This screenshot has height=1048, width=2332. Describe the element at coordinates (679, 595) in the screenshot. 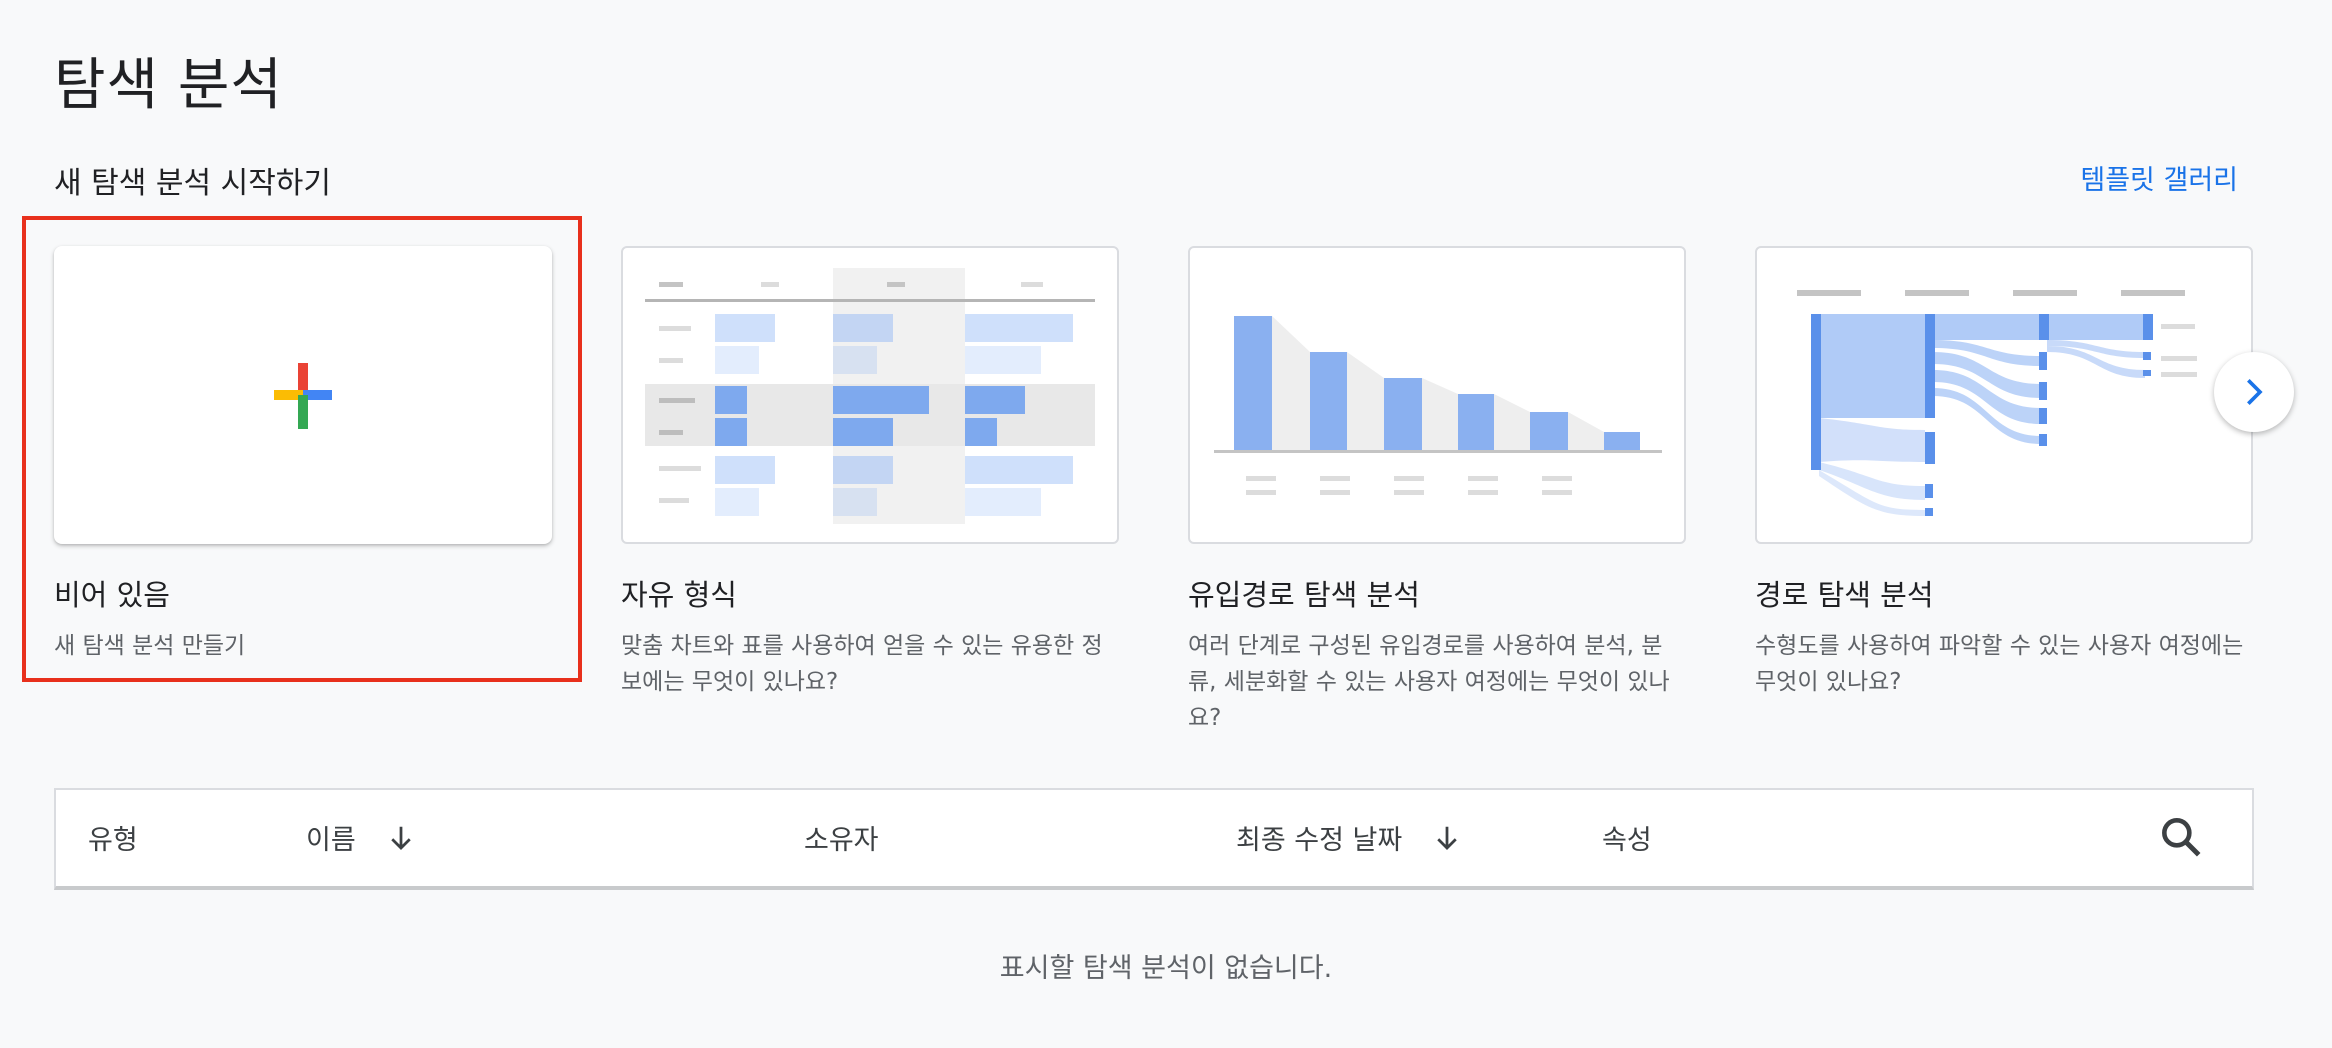

I see `card-title: 자유 형식` at that location.